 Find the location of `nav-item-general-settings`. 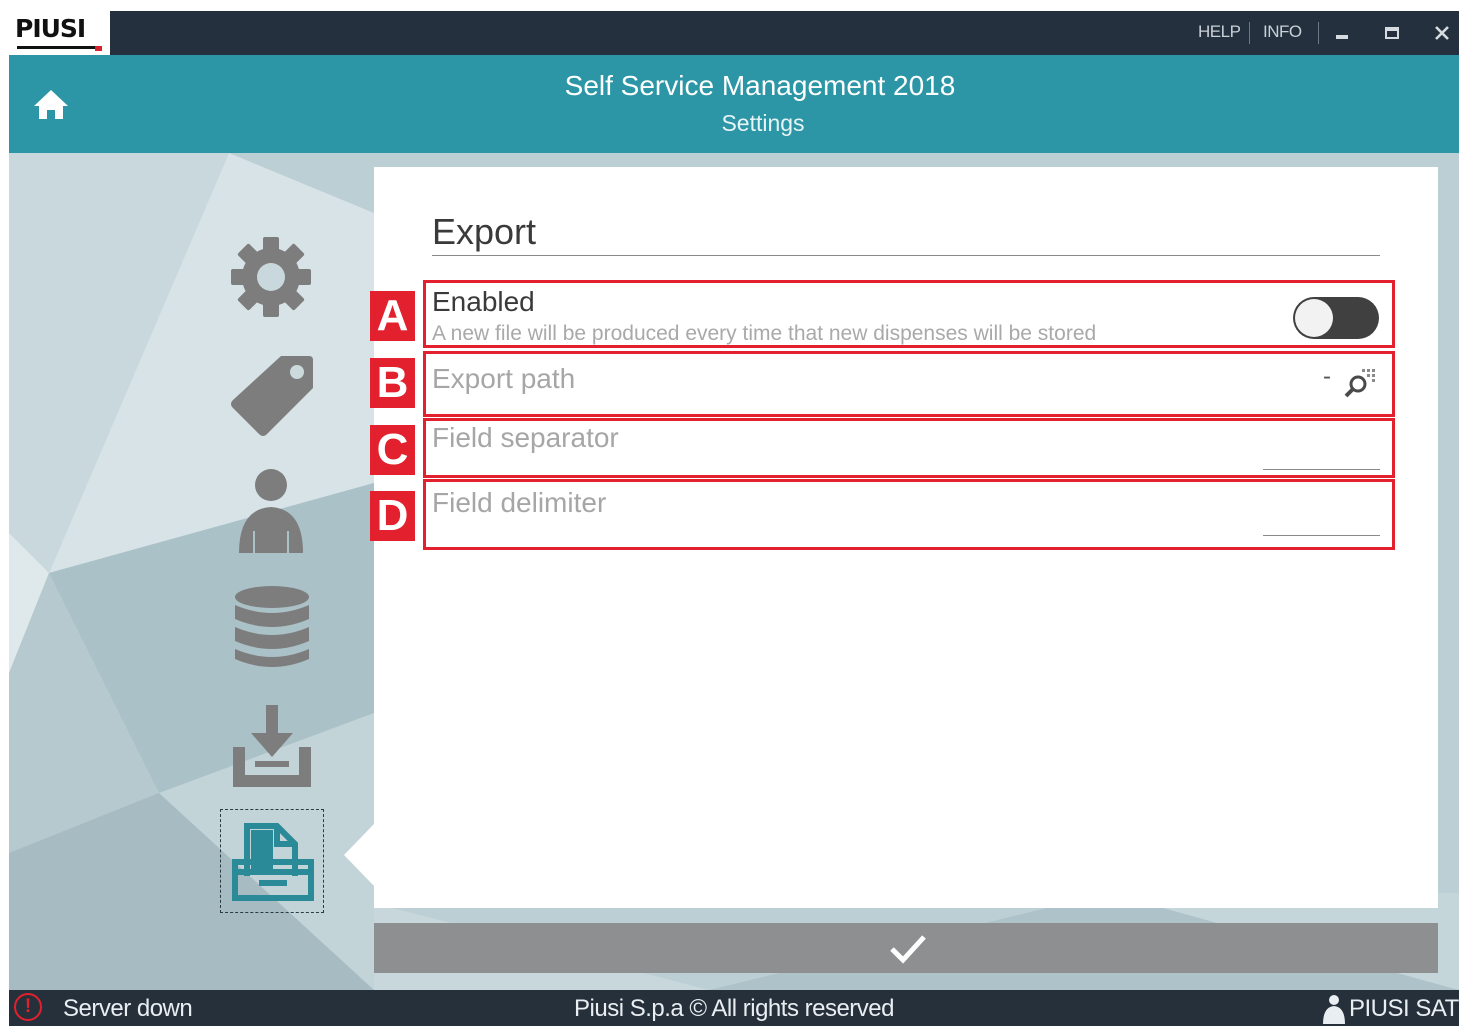

nav-item-general-settings is located at coordinates (271, 277).